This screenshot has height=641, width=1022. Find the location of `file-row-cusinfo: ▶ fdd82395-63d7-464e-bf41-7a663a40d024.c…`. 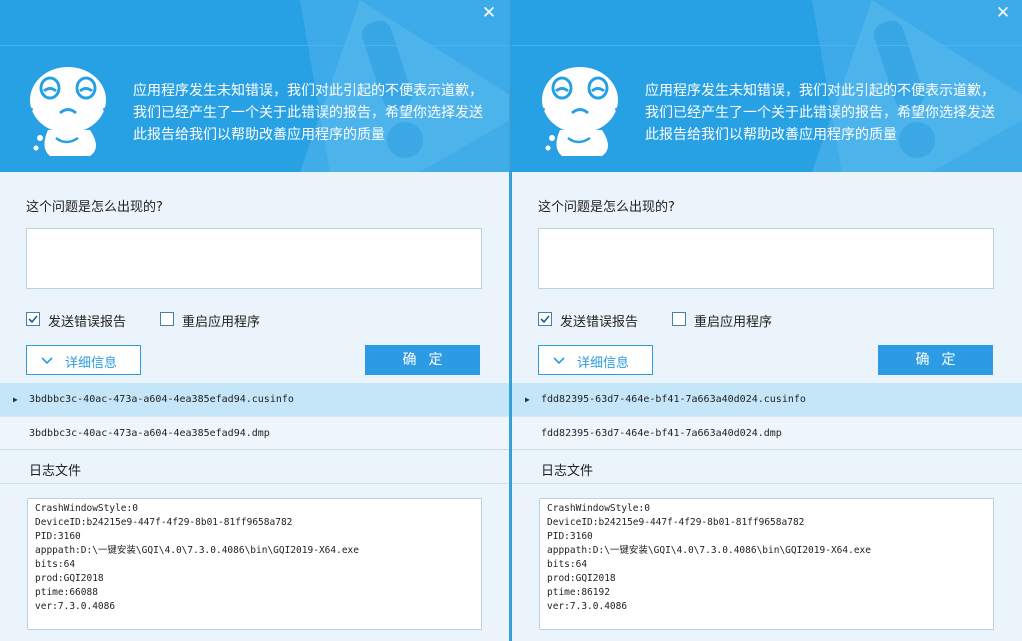

file-row-cusinfo: ▶ fdd82395-63d7-464e-bf41-7a663a40d024.c… is located at coordinates (767, 399).